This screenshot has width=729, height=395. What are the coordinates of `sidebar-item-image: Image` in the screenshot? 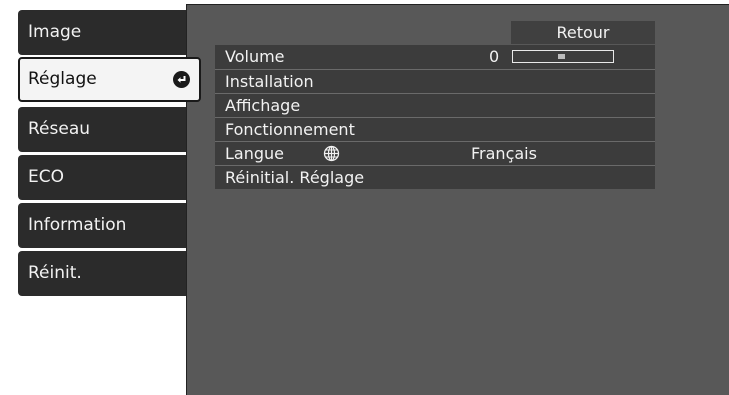 It's located at (102, 32).